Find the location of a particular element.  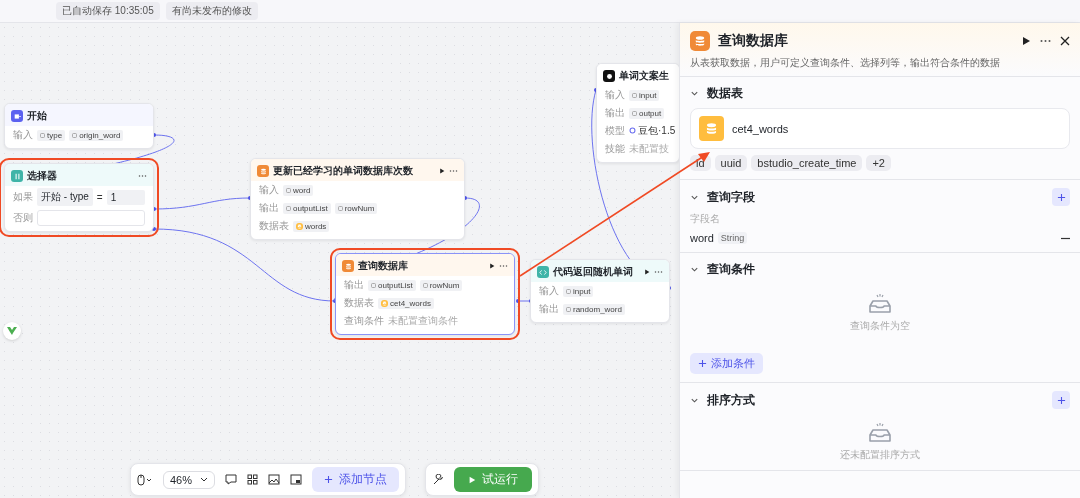

empty-inbox-icon is located at coordinates (880, 304).